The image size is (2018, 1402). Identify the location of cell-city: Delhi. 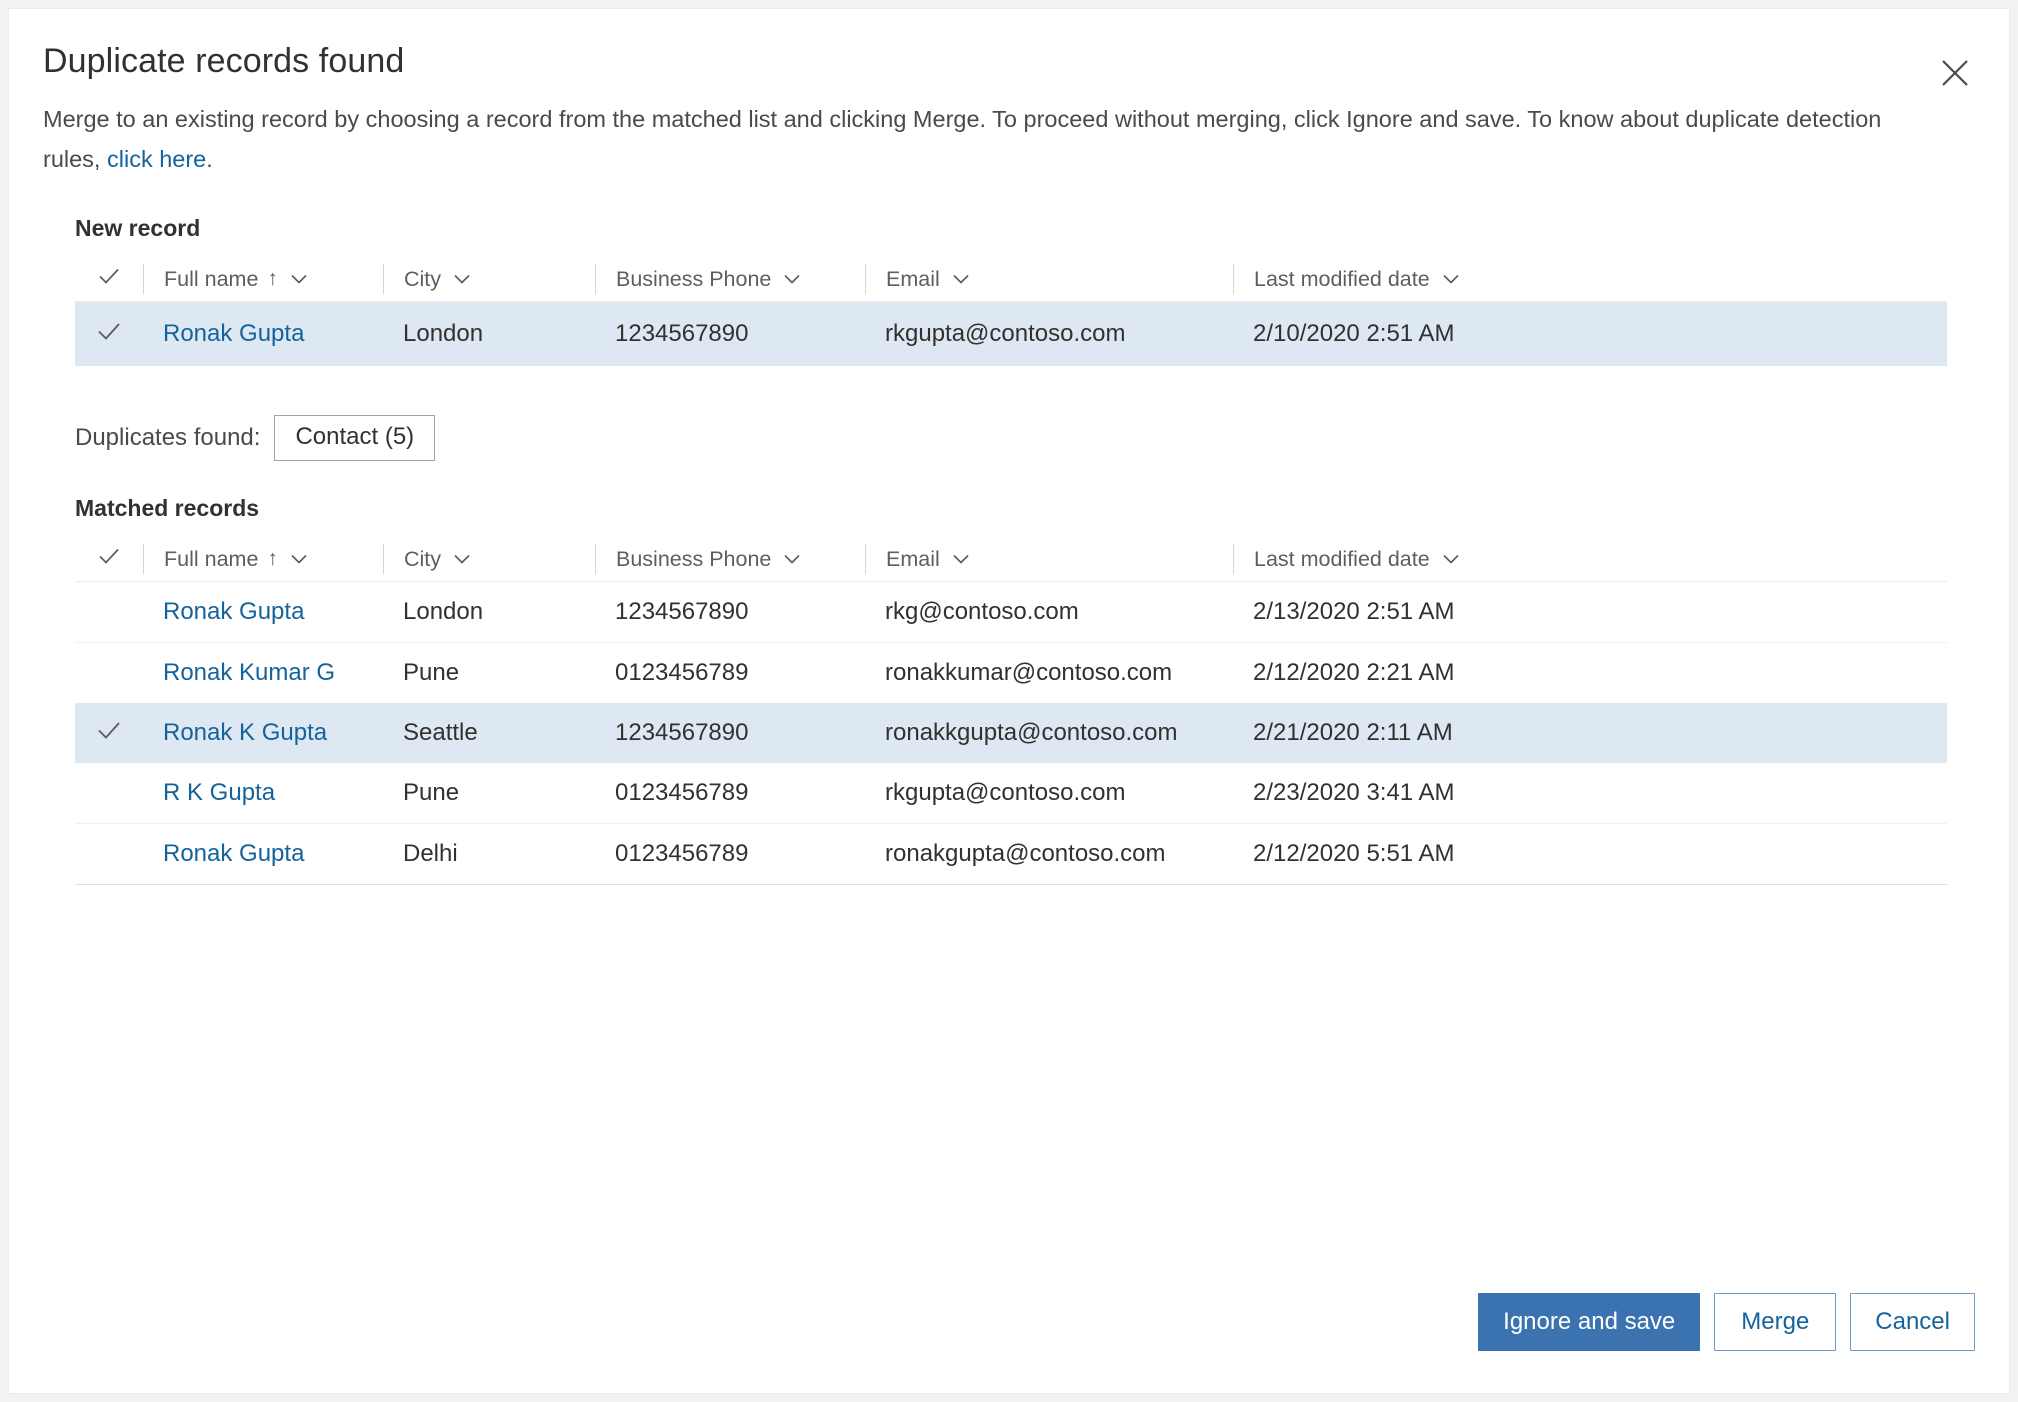
(430, 853).